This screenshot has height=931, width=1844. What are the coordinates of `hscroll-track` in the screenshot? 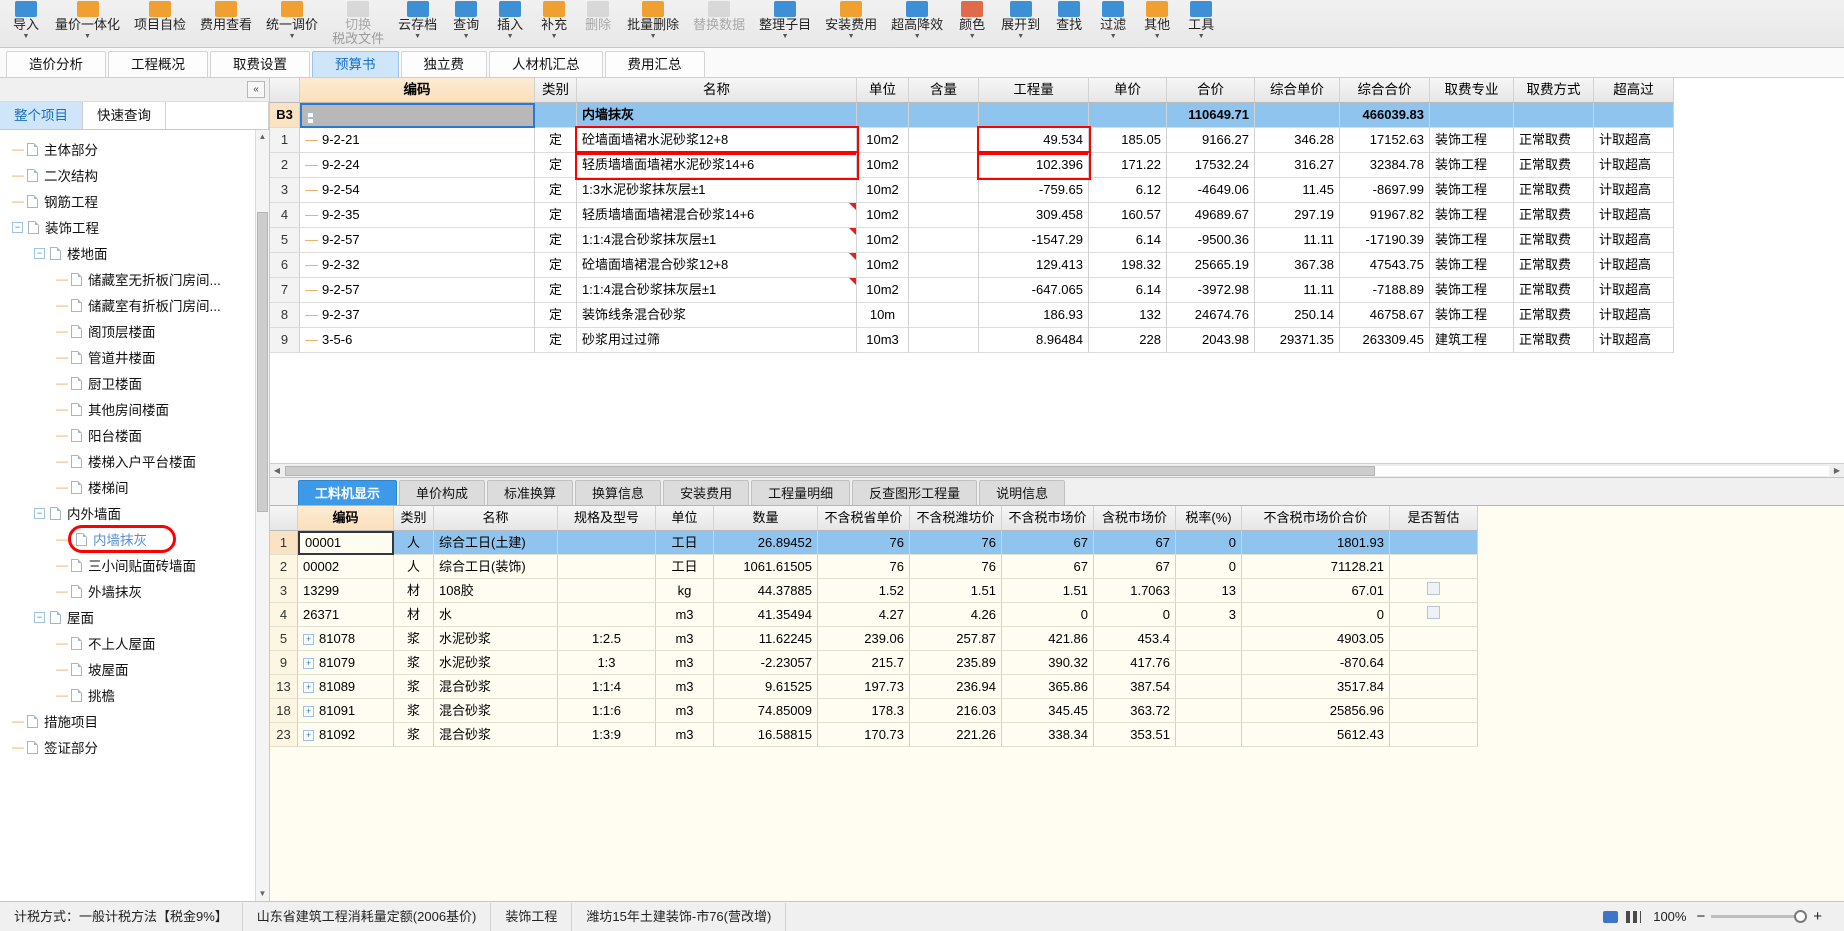 It's located at (1057, 470).